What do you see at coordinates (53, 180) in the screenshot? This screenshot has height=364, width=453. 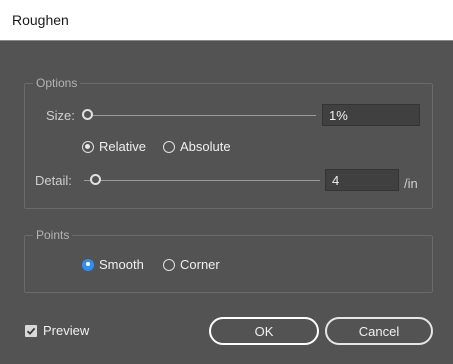 I see `detail-label: Detail:` at bounding box center [53, 180].